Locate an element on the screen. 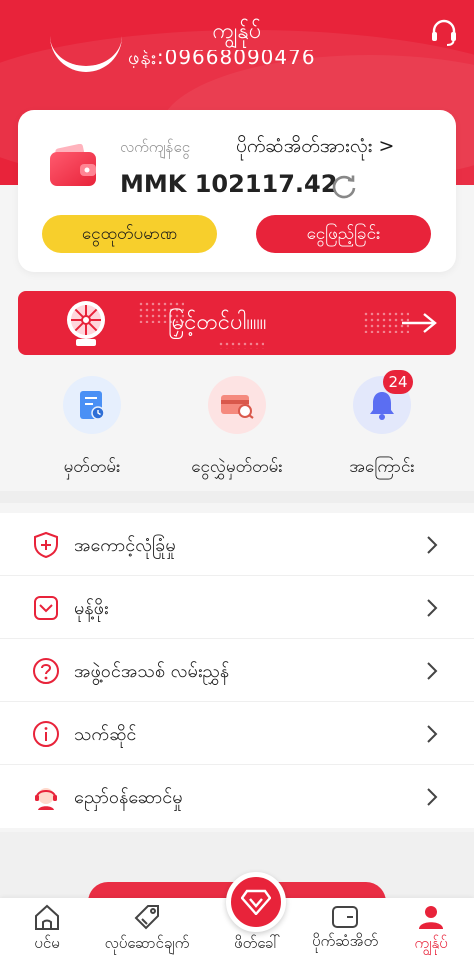  invite-fab-button is located at coordinates (256, 902).